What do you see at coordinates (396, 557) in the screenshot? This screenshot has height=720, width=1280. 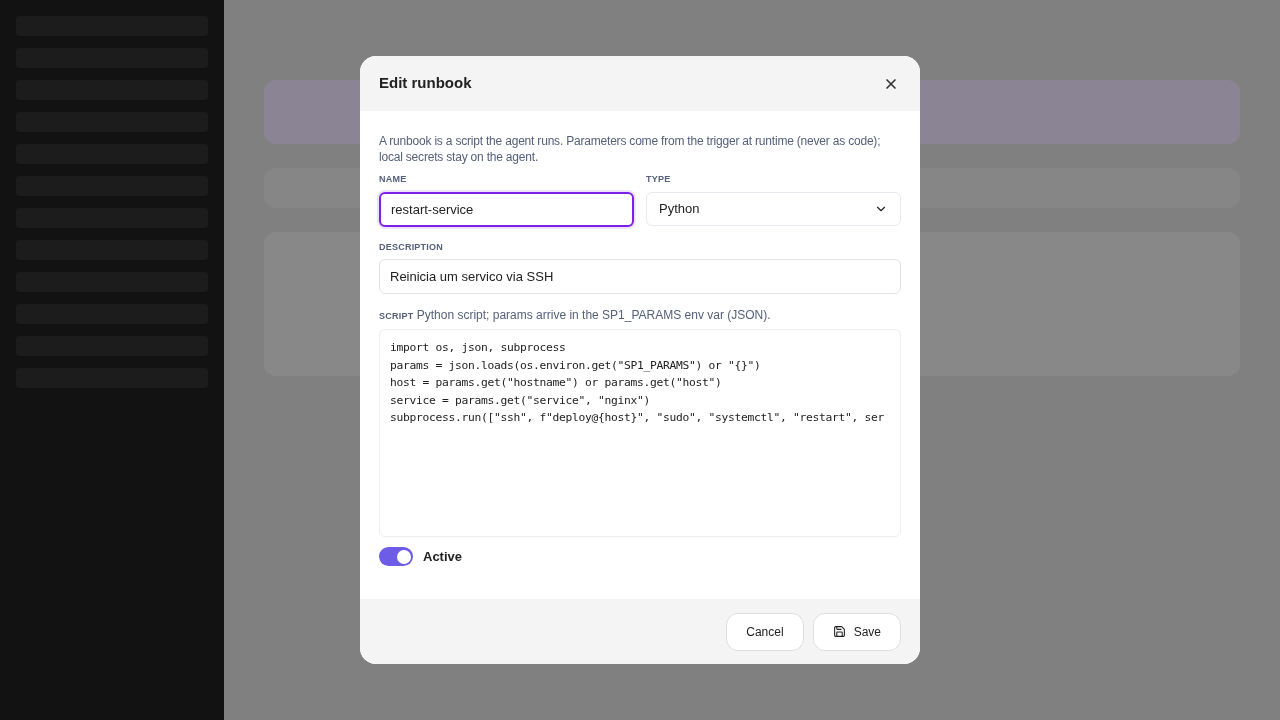 I see `active-toggle` at bounding box center [396, 557].